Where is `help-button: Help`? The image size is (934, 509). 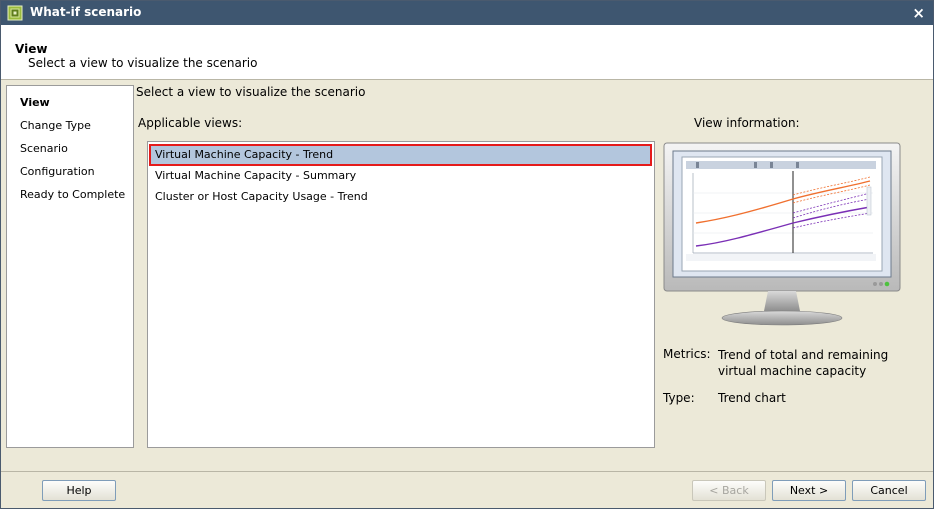 help-button: Help is located at coordinates (79, 490).